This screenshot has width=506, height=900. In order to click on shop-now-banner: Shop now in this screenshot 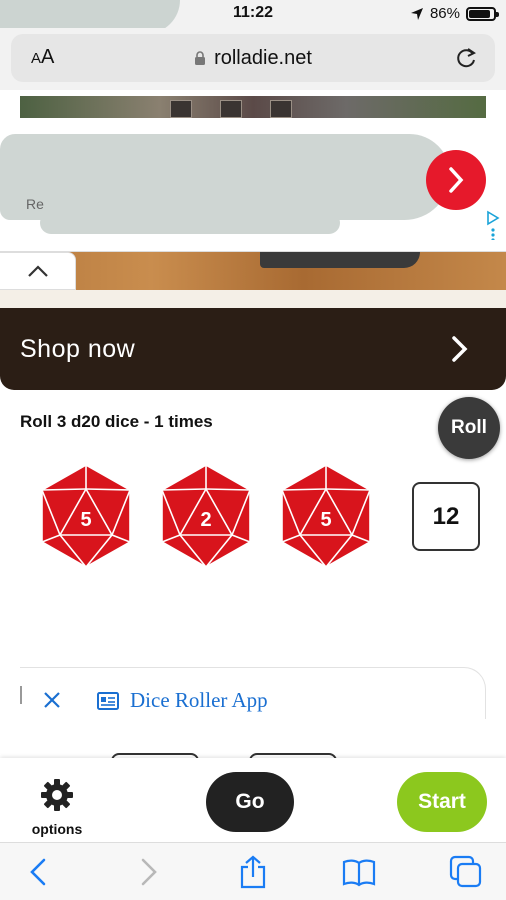, I will do `click(253, 349)`.